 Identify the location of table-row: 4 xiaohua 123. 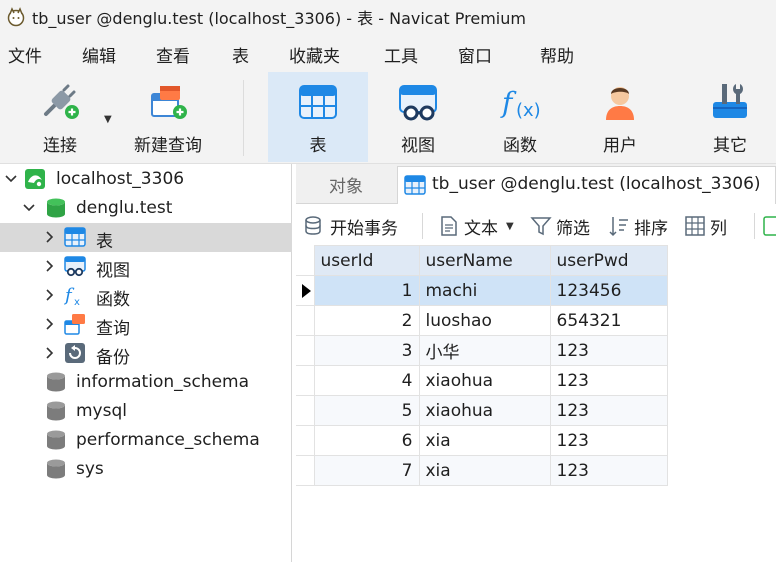
(482, 380).